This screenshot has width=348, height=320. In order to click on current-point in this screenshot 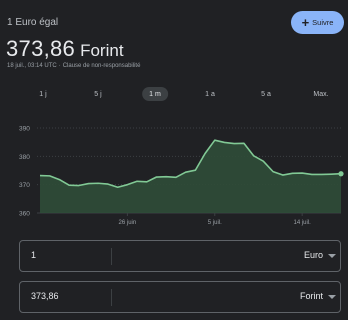, I will do `click(341, 174)`.